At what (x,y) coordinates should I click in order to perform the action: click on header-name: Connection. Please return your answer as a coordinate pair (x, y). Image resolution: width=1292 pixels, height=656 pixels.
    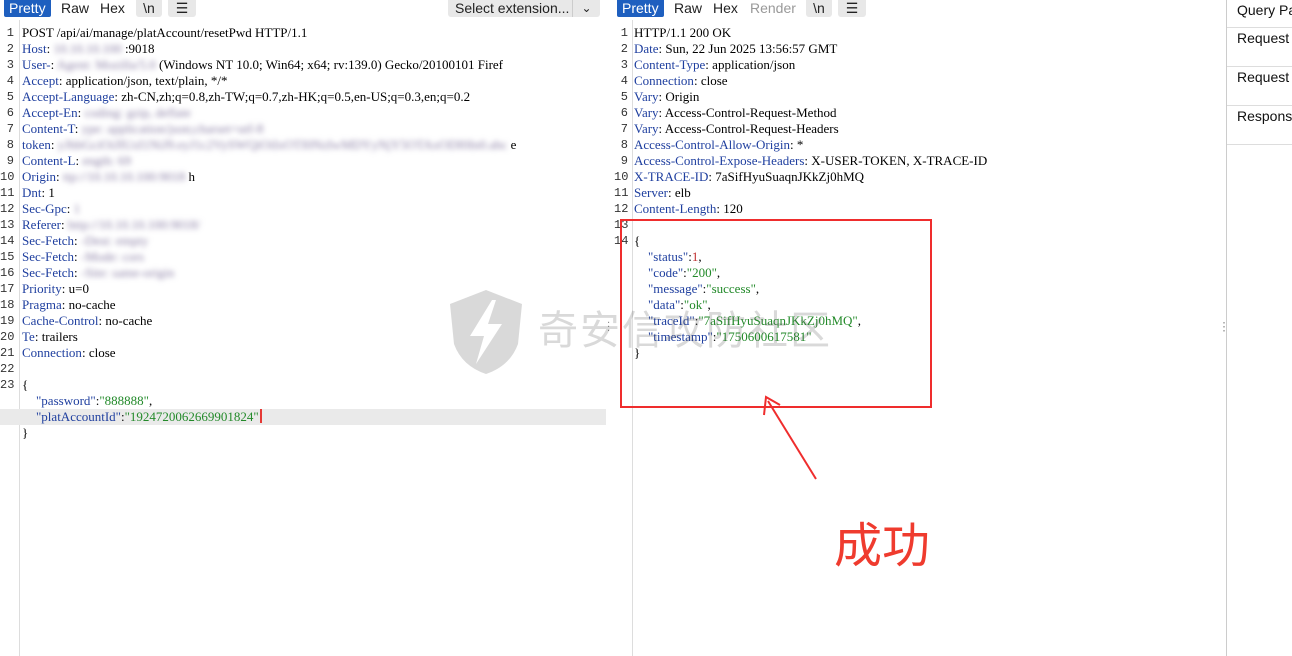
    Looking at the image, I should click on (52, 352).